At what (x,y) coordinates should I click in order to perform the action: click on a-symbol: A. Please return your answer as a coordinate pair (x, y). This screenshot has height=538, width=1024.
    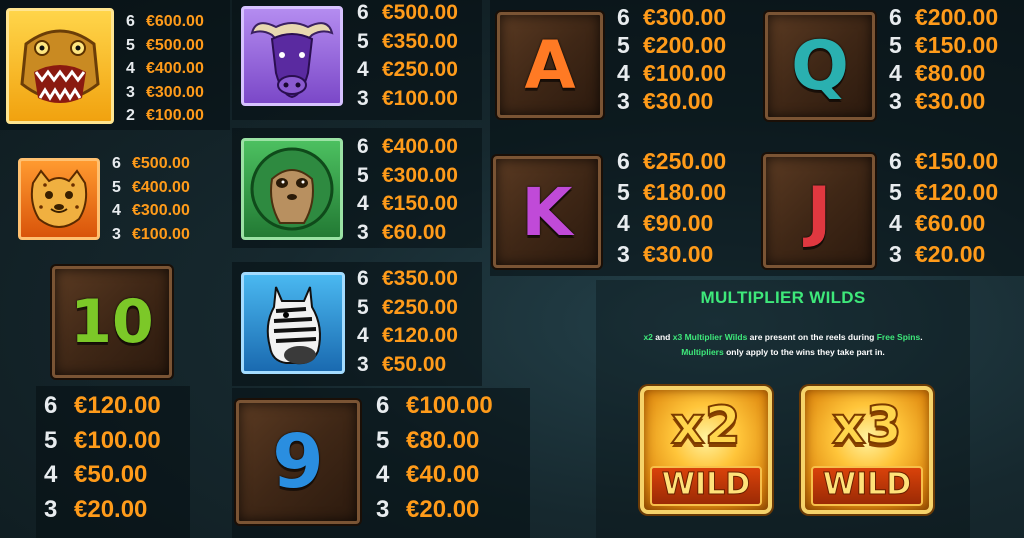
    Looking at the image, I should click on (550, 65).